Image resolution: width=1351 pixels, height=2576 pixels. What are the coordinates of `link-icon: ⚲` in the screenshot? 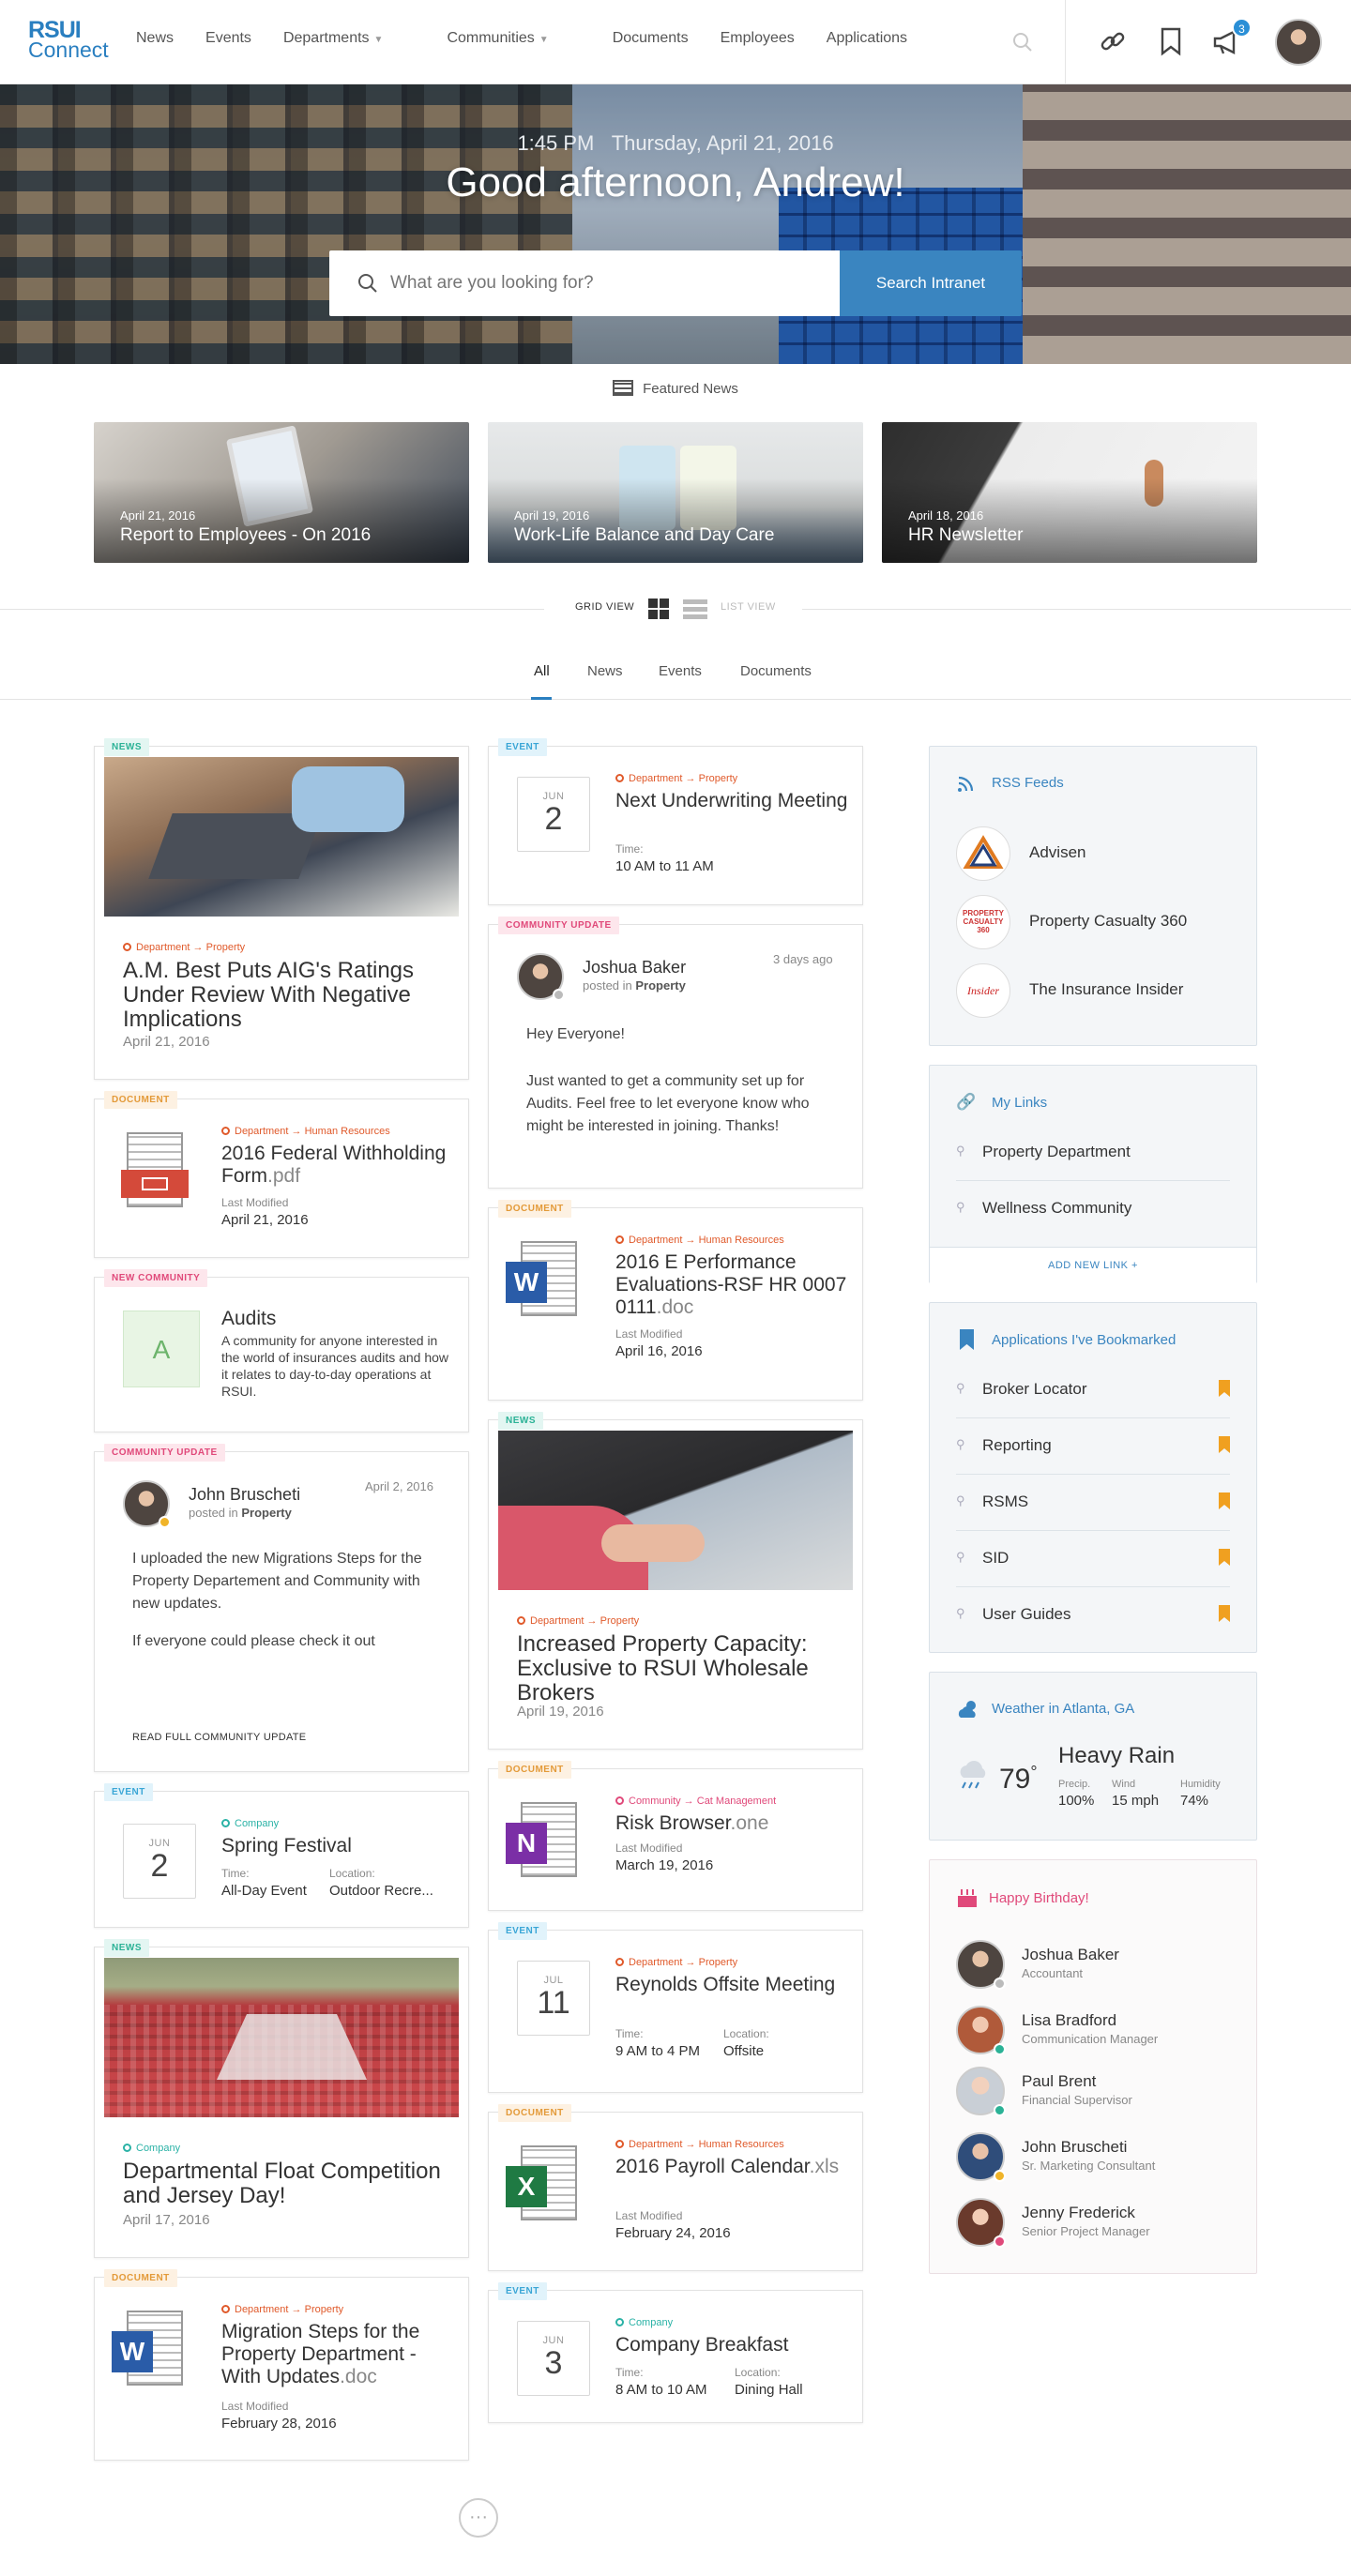 It's located at (961, 1207).